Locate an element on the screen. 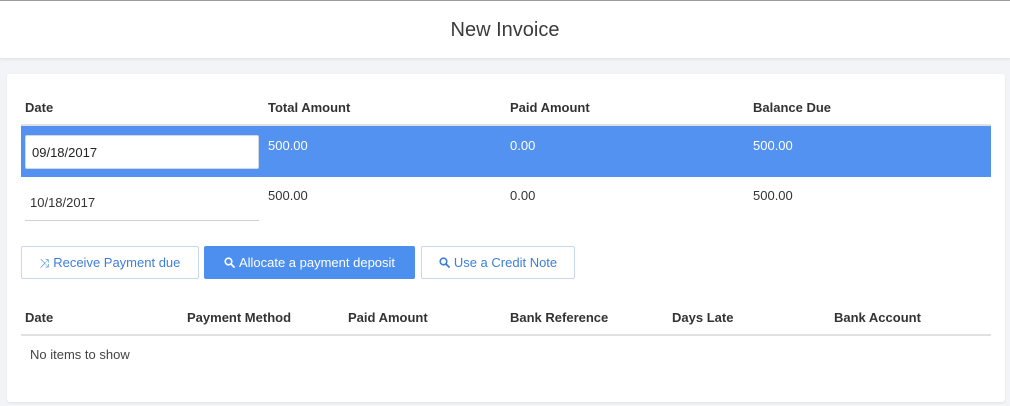 The height and width of the screenshot is (406, 1010). use-credit-note-label: Use a Credit Note is located at coordinates (505, 262).